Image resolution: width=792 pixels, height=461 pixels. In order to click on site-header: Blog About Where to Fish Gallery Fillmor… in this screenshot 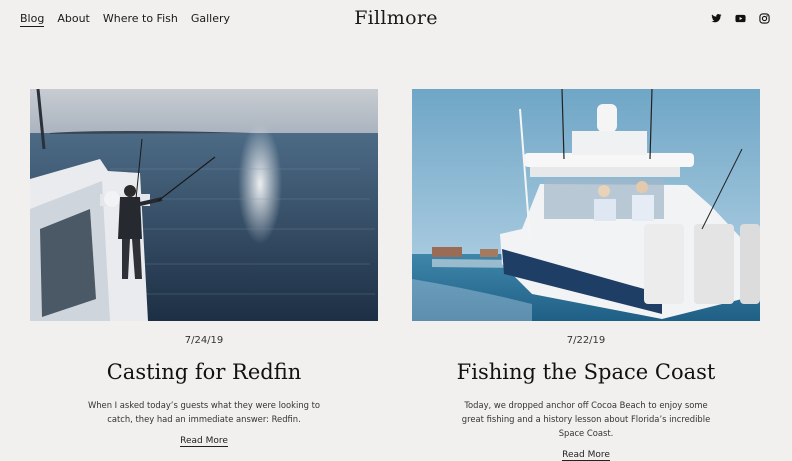, I will do `click(396, 20)`.